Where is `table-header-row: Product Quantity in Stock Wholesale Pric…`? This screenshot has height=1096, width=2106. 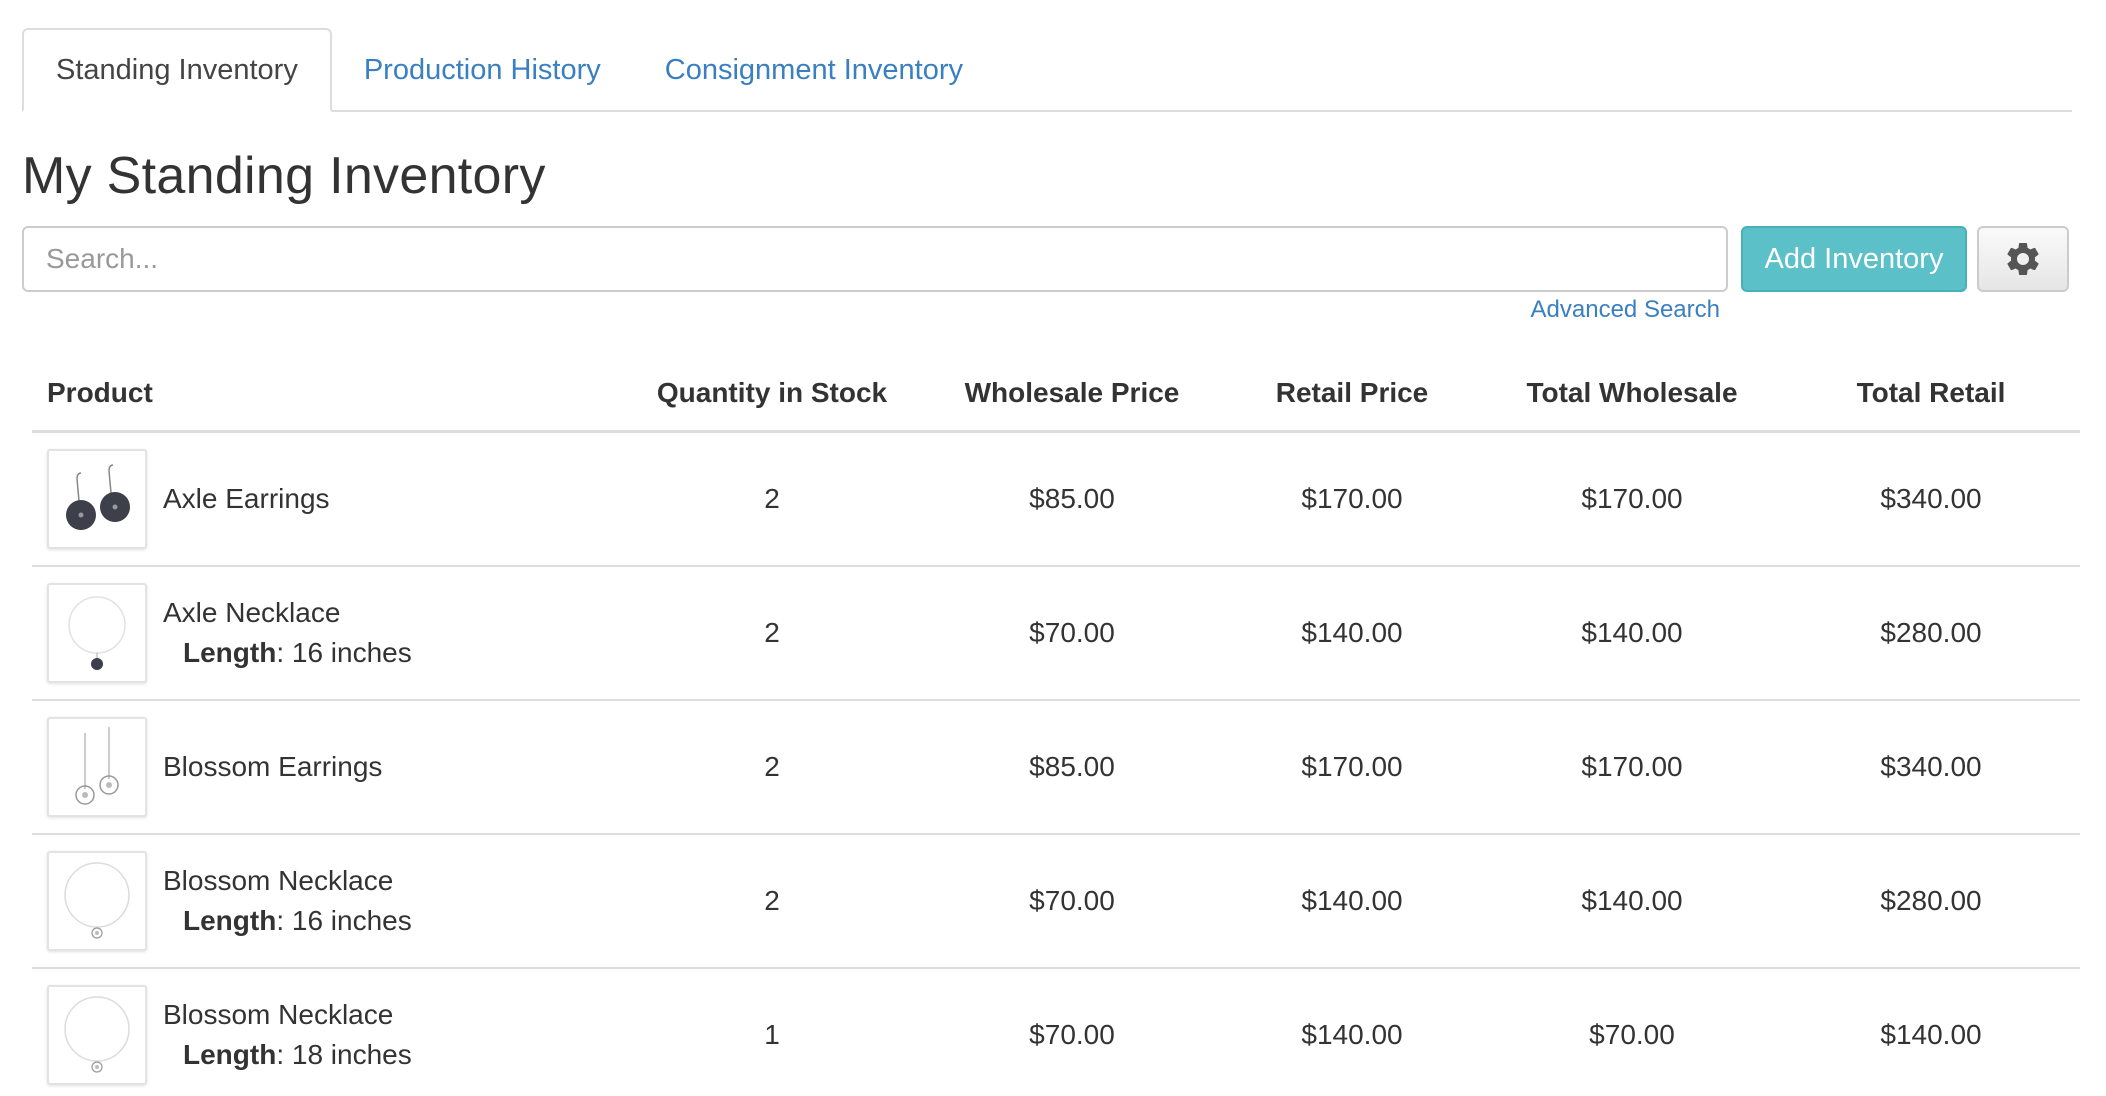
table-header-row: Product Quantity in Stock Wholesale Pric… is located at coordinates (1056, 394).